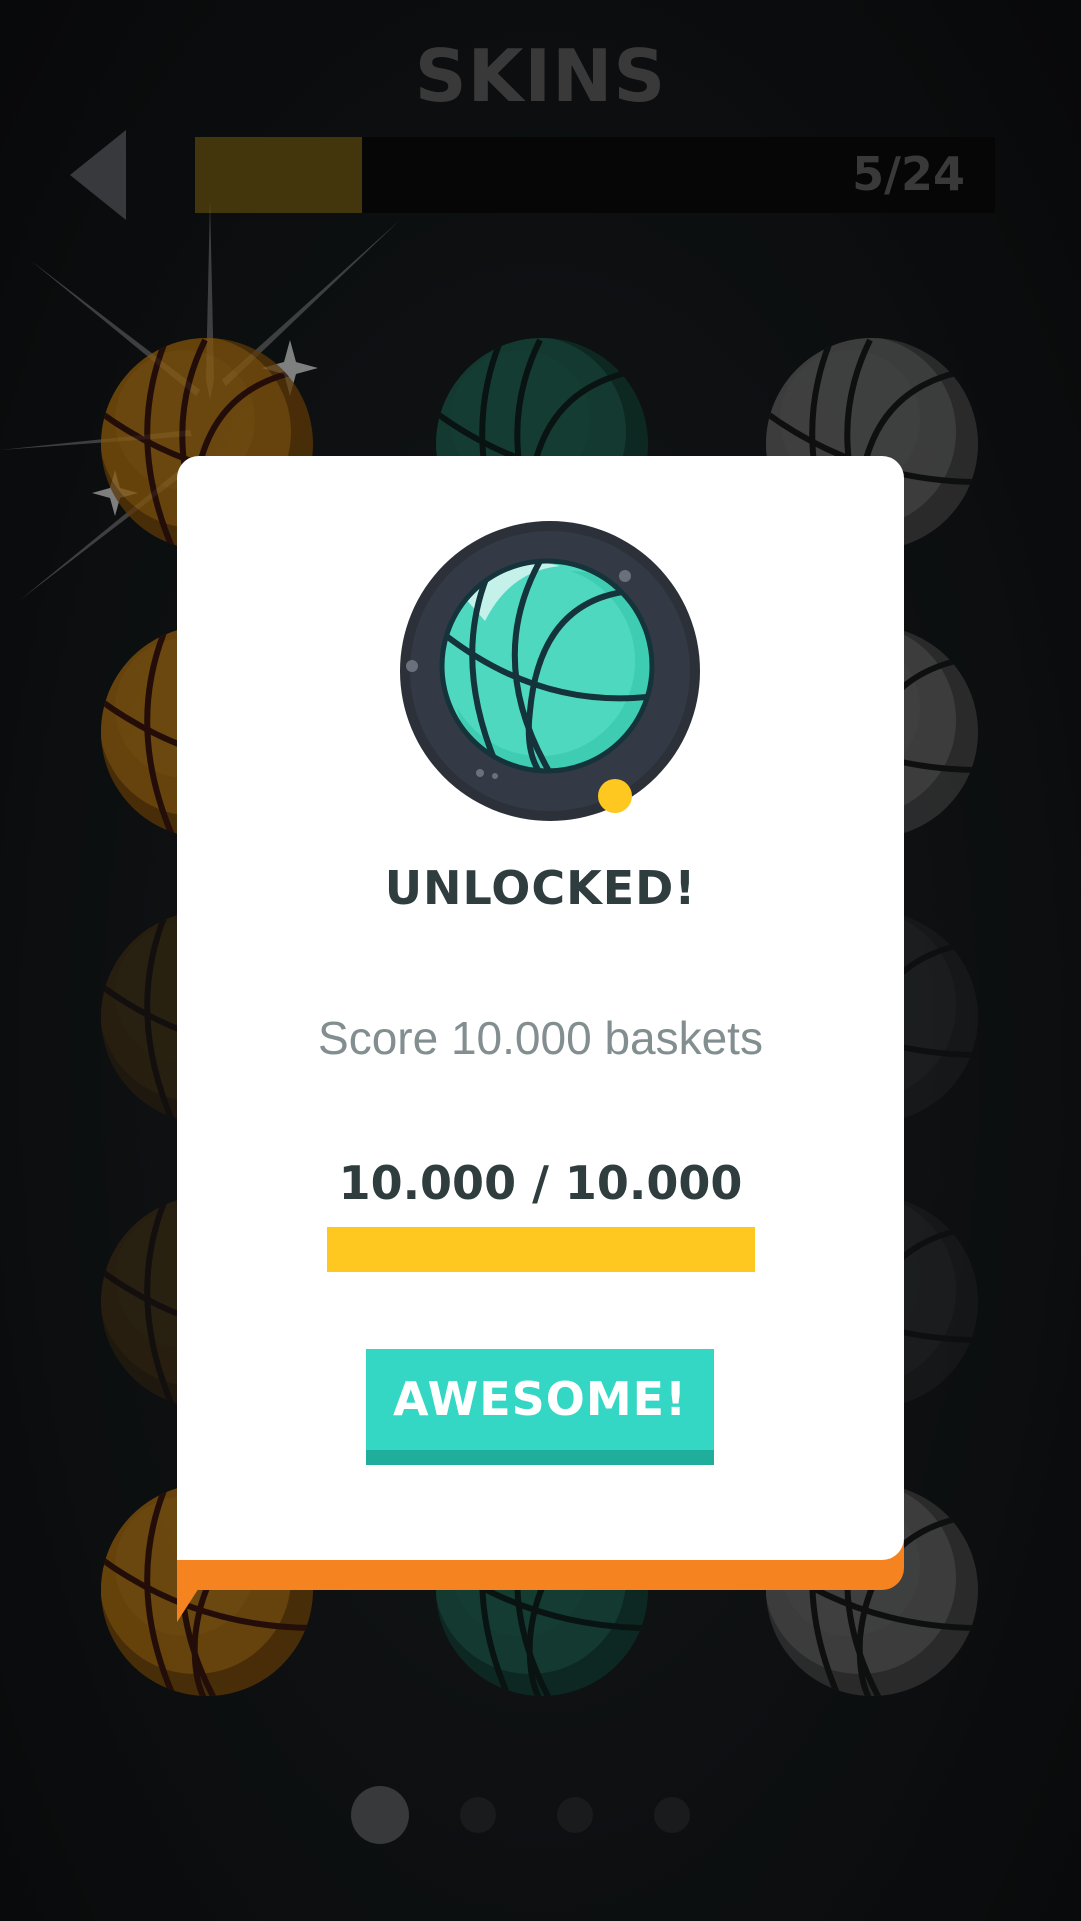 This screenshot has width=1081, height=1921. I want to click on modal-tail, so click(197, 1591).